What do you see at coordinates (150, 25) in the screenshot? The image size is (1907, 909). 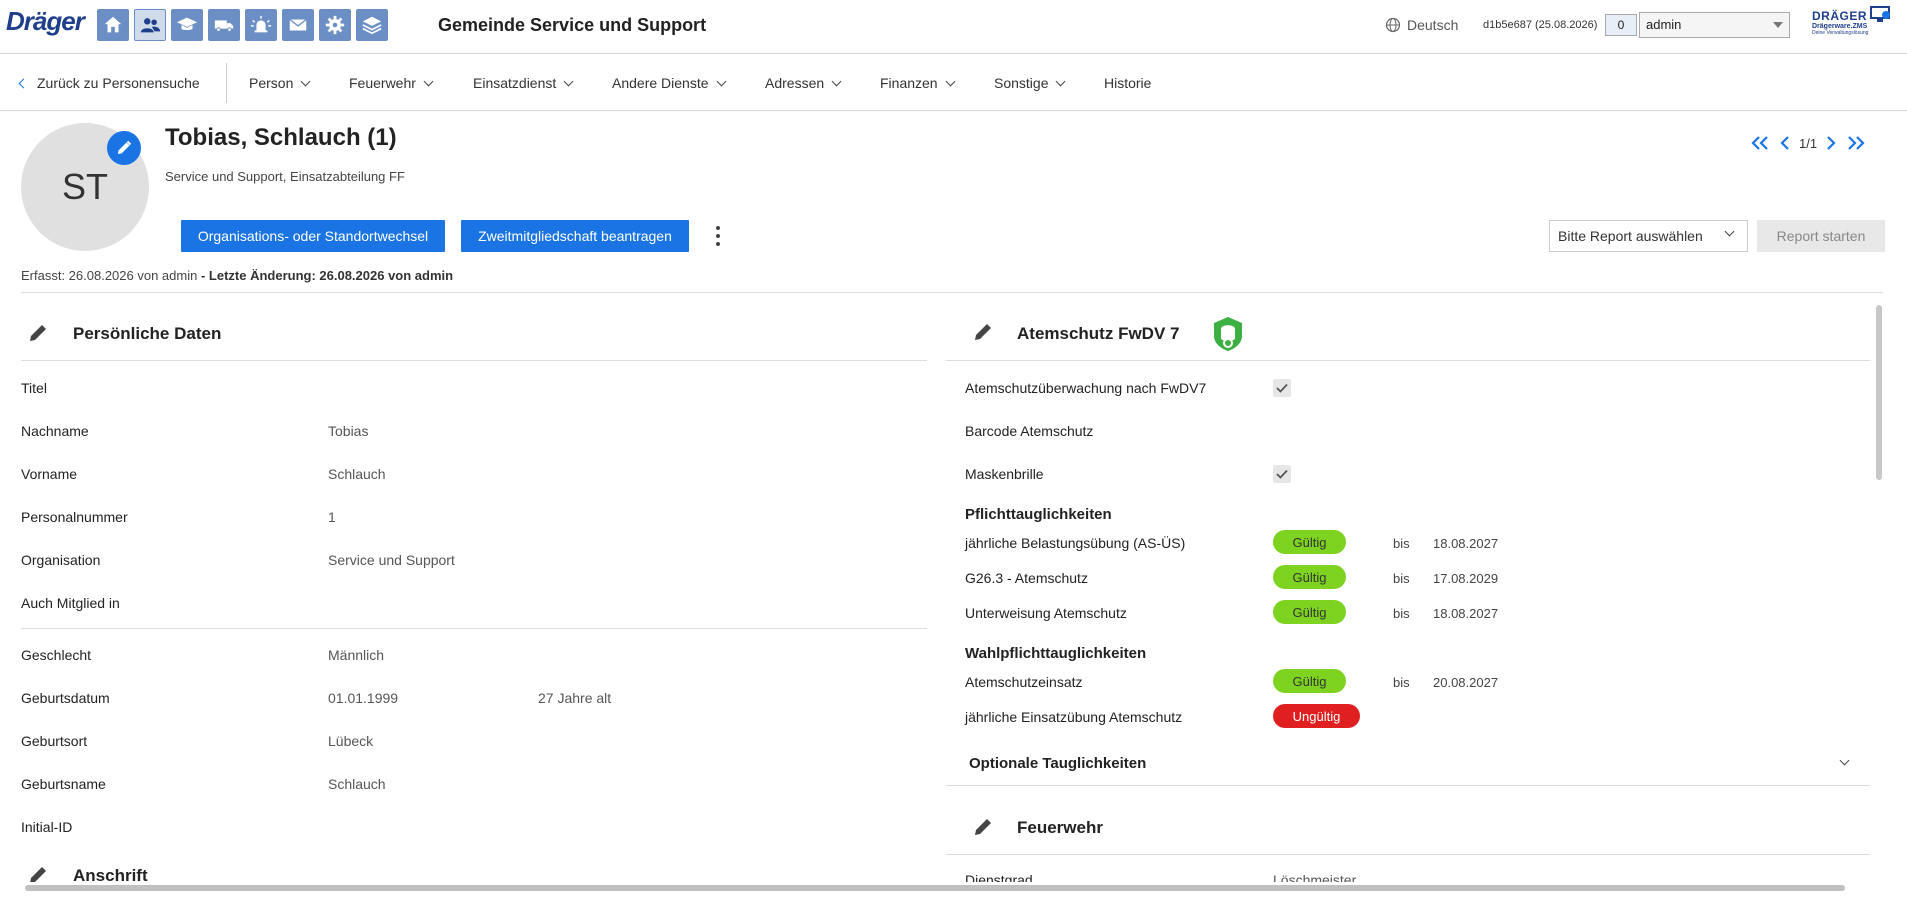 I see `persons-icon` at bounding box center [150, 25].